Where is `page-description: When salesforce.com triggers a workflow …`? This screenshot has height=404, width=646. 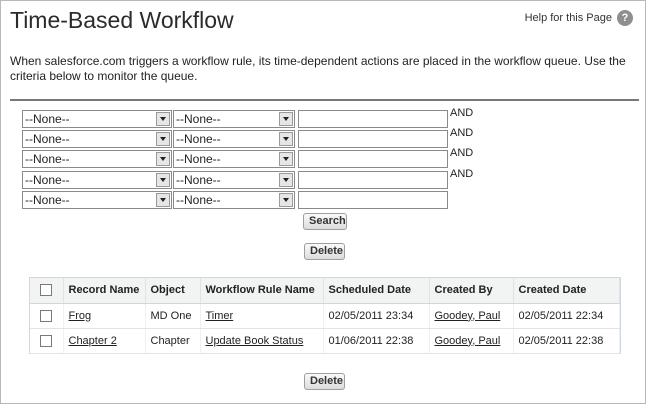 page-description: When salesforce.com triggers a workflow … is located at coordinates (318, 68).